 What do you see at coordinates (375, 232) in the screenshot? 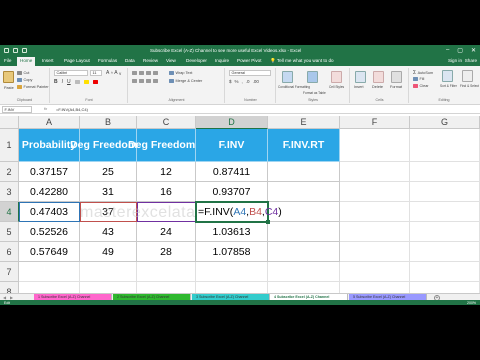
I see `cell-f5` at bounding box center [375, 232].